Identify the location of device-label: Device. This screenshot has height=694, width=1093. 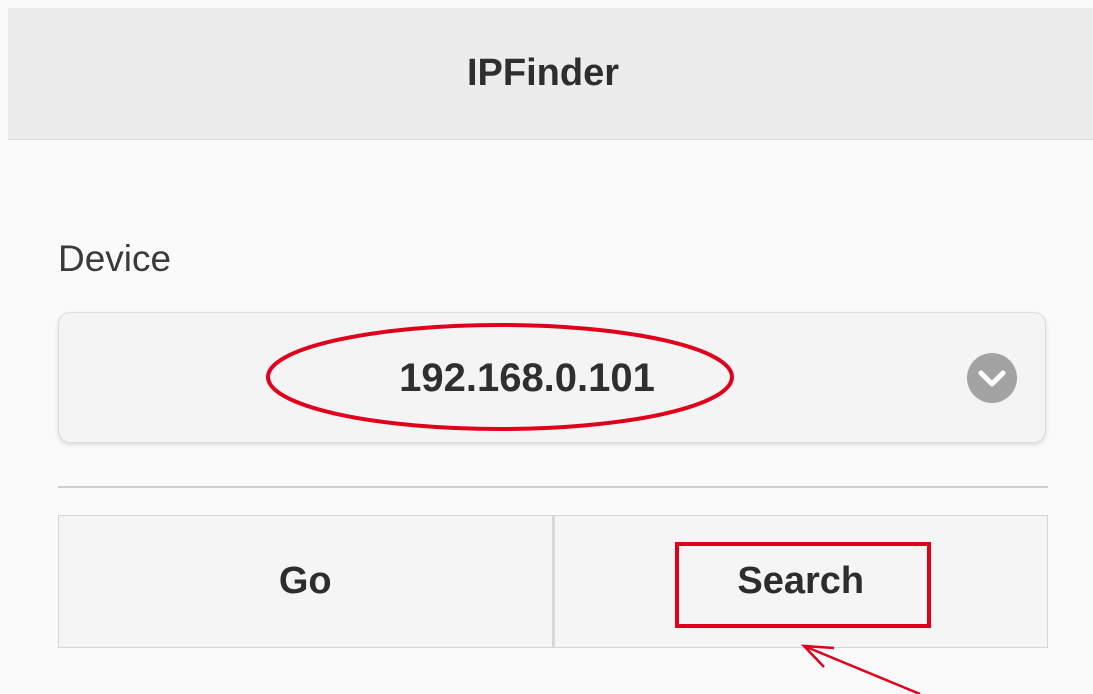
(115, 258).